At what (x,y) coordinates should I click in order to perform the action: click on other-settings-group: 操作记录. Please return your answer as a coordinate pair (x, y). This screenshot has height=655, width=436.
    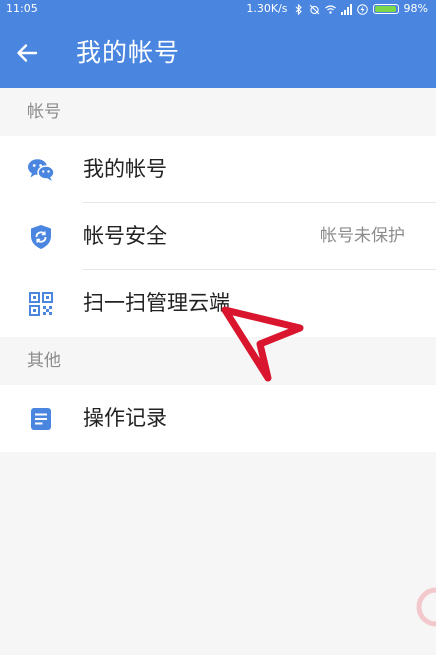
    Looking at the image, I should click on (218, 418).